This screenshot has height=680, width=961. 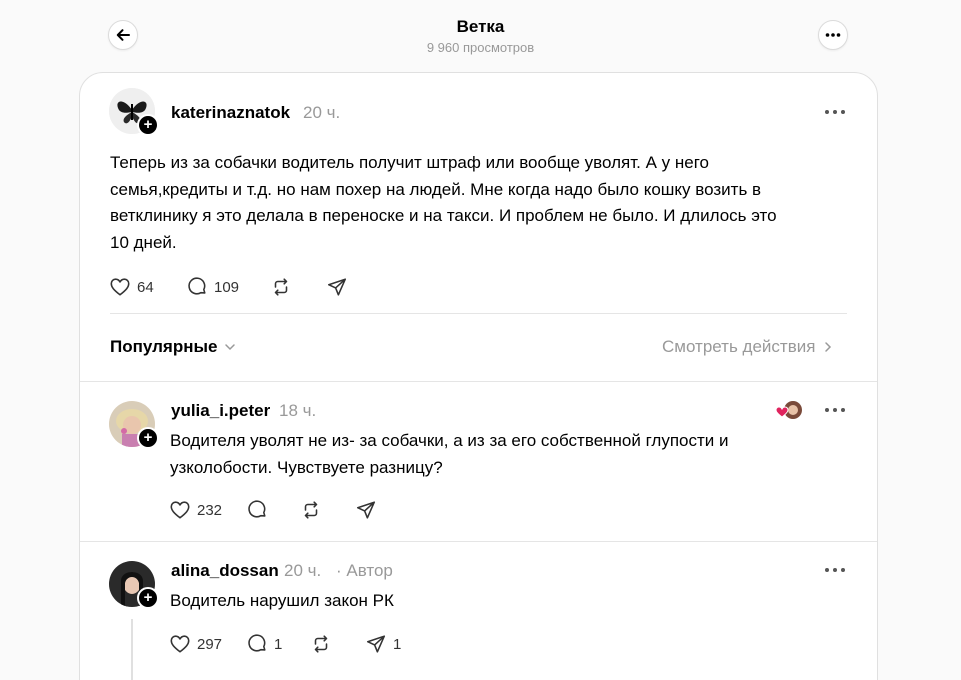 What do you see at coordinates (220, 411) in the screenshot?
I see `reply-username: yulia_i.peter` at bounding box center [220, 411].